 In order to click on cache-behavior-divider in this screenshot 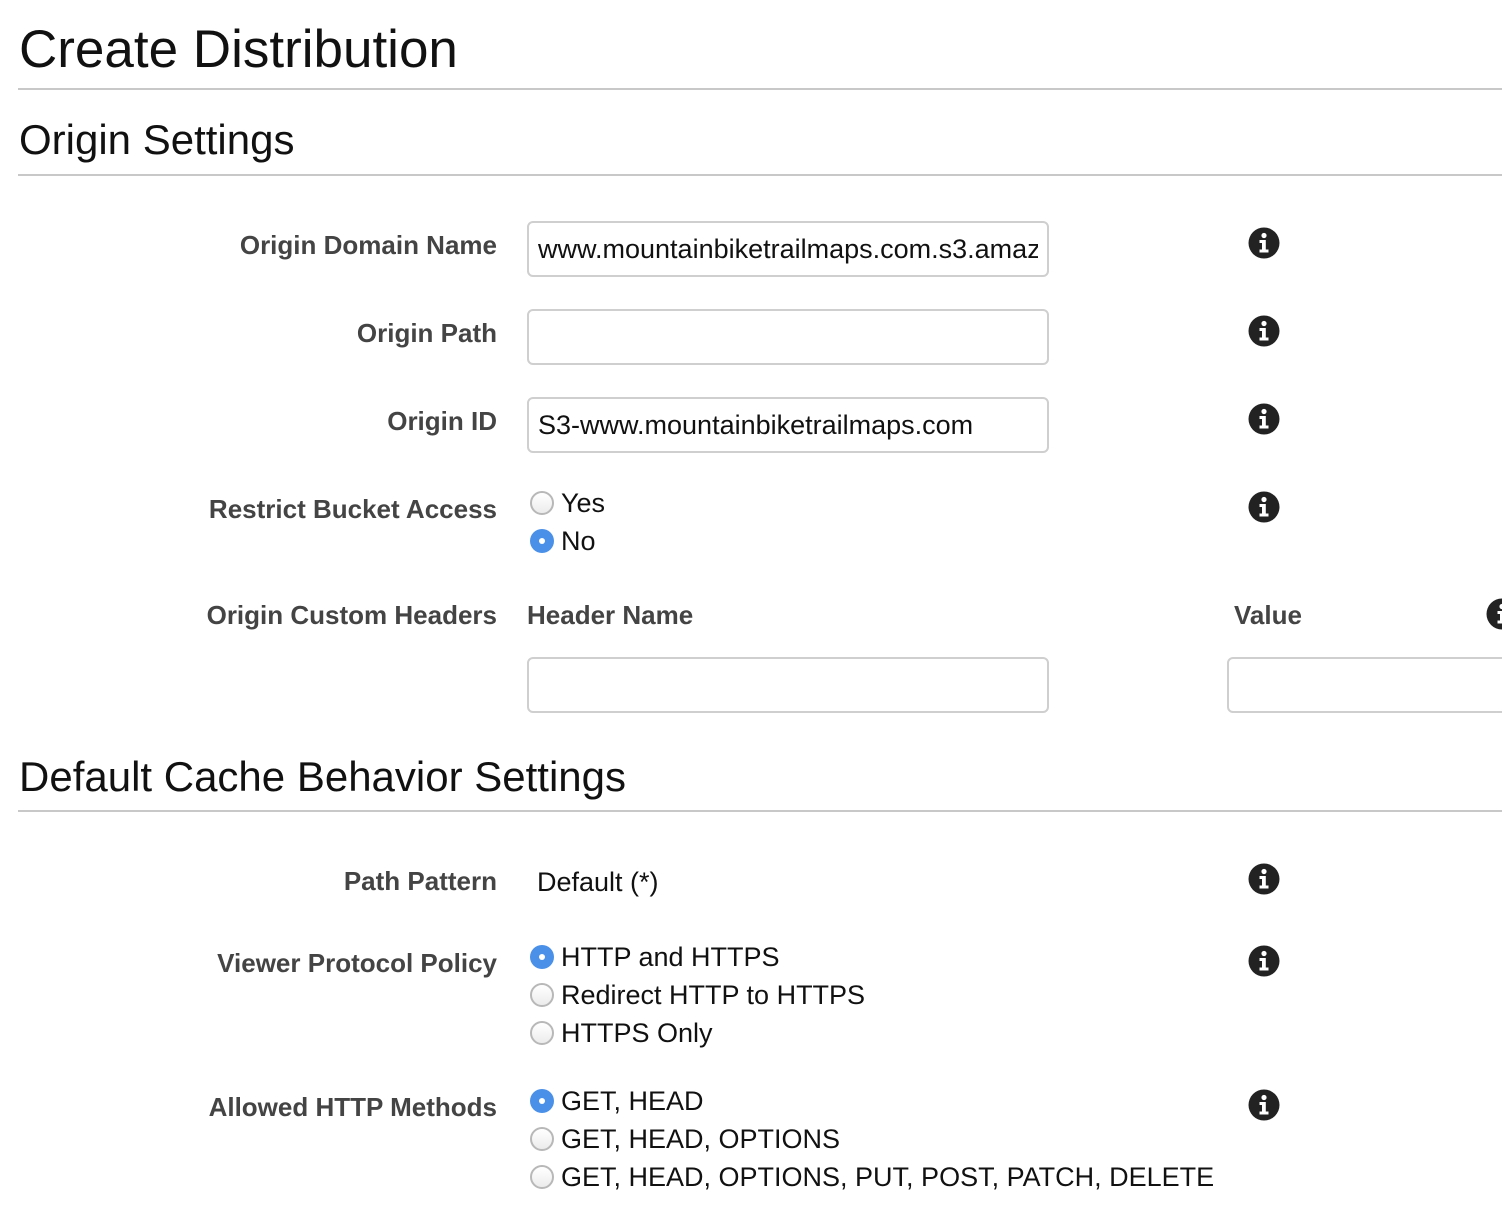, I will do `click(760, 811)`.